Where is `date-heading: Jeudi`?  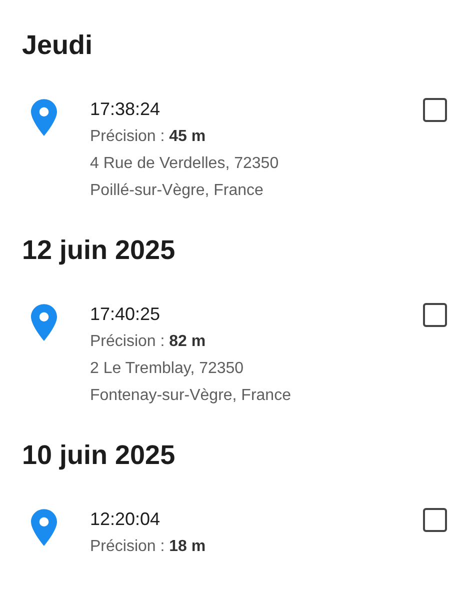 date-heading: Jeudi is located at coordinates (58, 45).